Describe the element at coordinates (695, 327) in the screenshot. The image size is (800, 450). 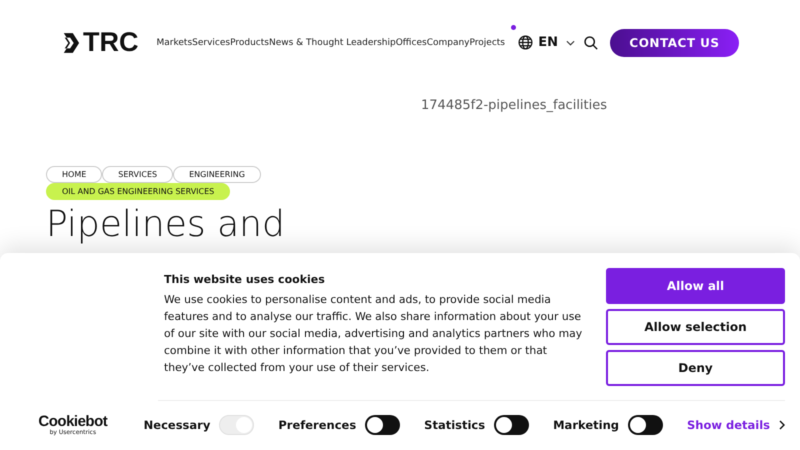
I see `consent-button: Allow selection` at that location.